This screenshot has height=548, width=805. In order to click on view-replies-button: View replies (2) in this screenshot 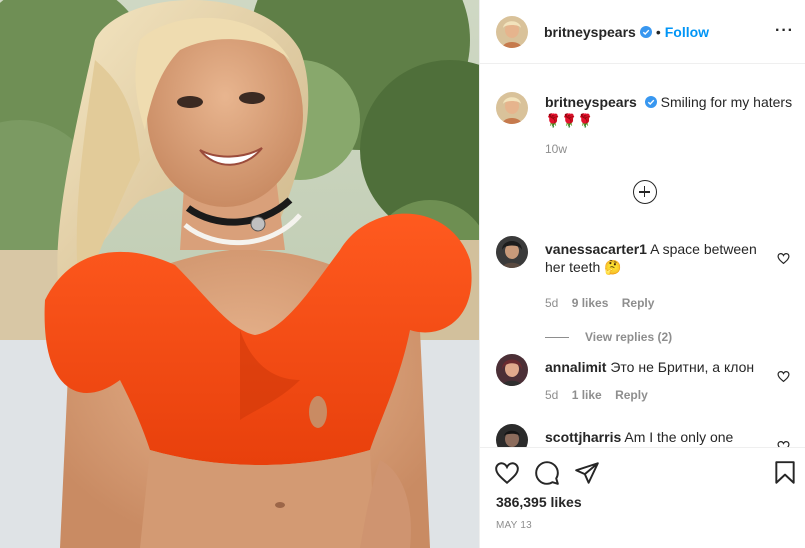, I will do `click(608, 337)`.